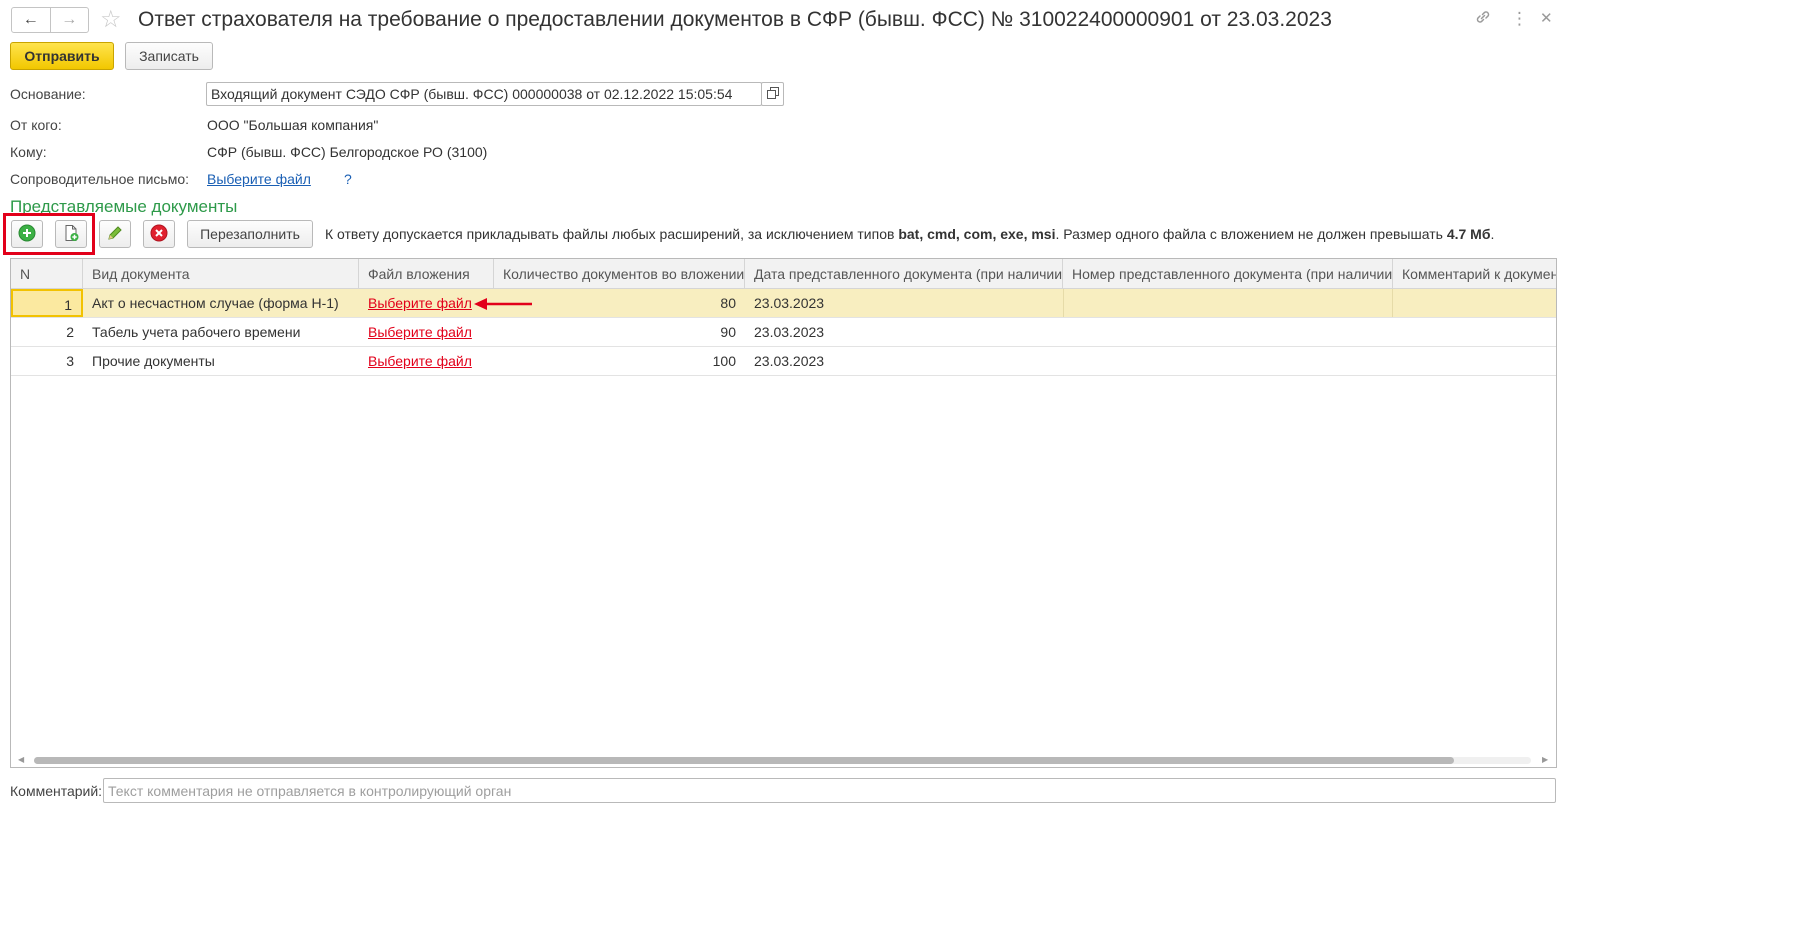 The height and width of the screenshot is (930, 1803). Describe the element at coordinates (426, 274) in the screenshot. I see `col-header-file: Файл вложения` at that location.